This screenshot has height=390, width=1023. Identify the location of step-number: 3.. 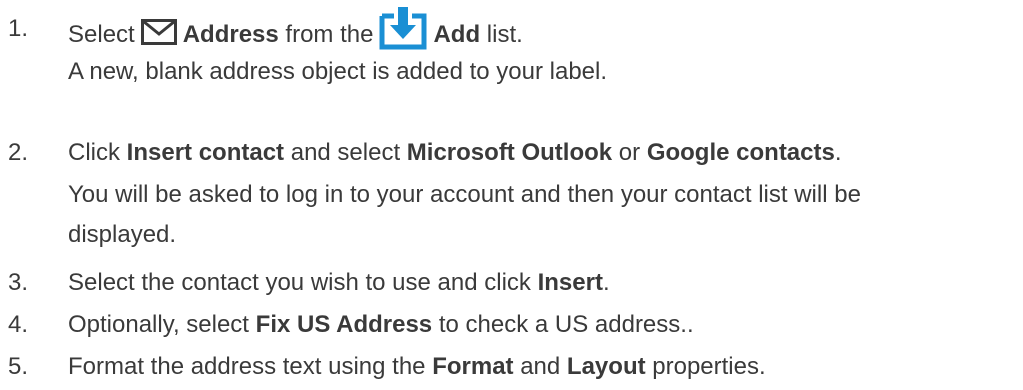
(18, 282).